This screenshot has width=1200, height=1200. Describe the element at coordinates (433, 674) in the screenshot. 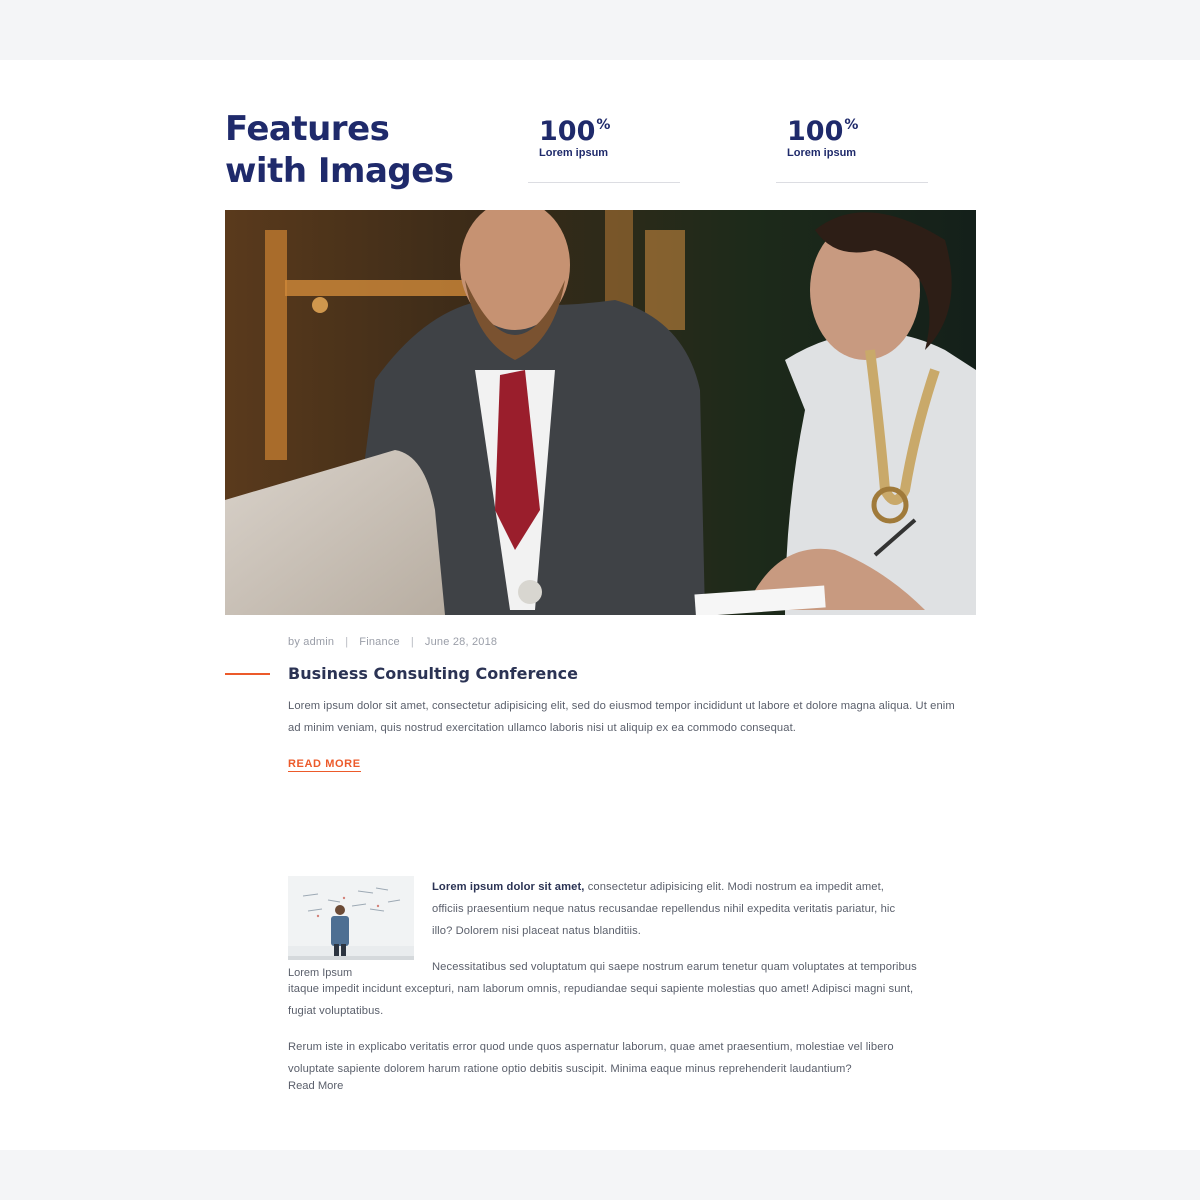

I see `post-title: Business Consulting Conference` at that location.